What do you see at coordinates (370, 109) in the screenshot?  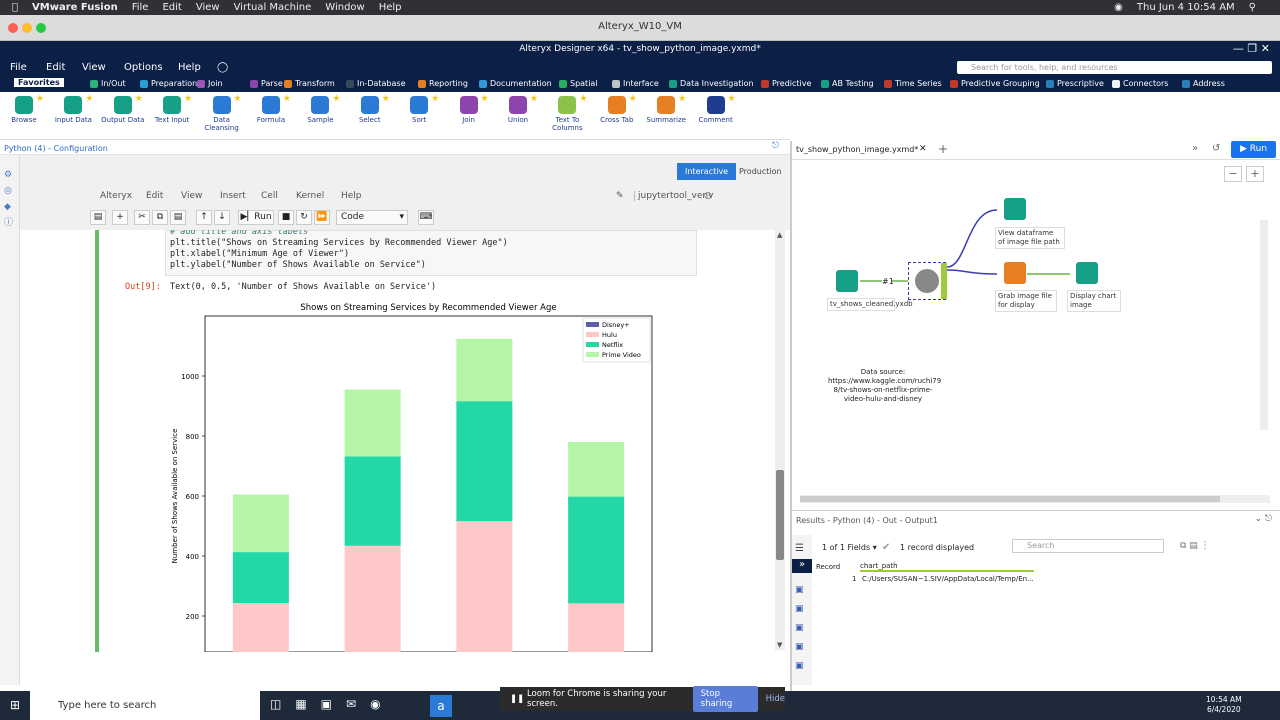 I see `tool-select: ★ Select` at bounding box center [370, 109].